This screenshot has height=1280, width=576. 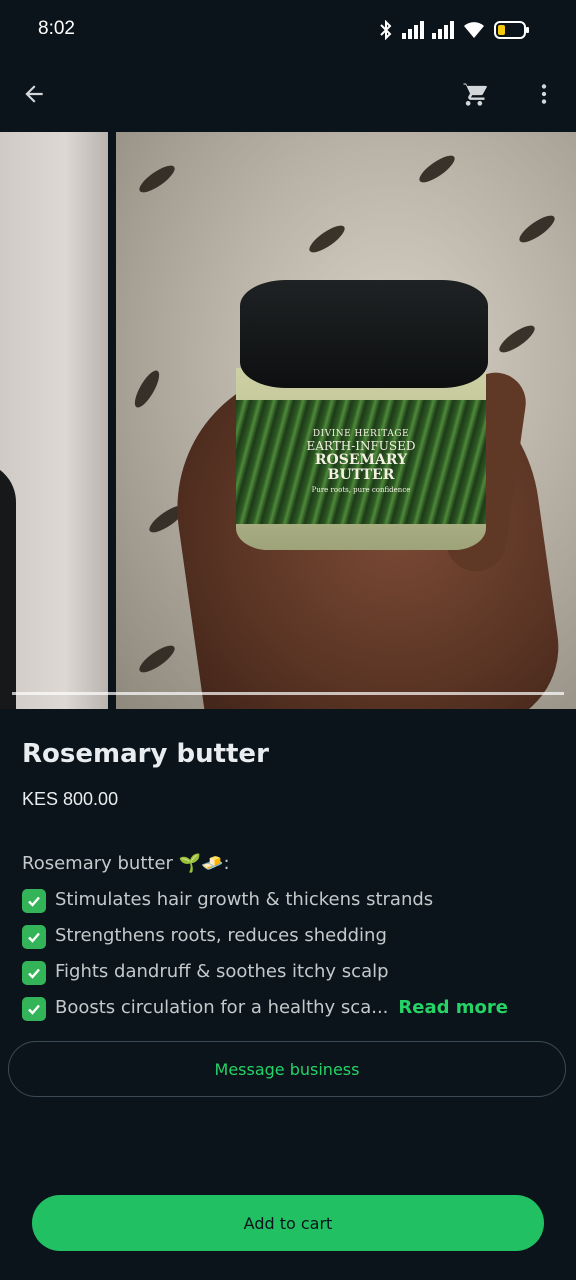 I want to click on description-bullet: Strengthens roots, reduces shedding, so click(x=292, y=941).